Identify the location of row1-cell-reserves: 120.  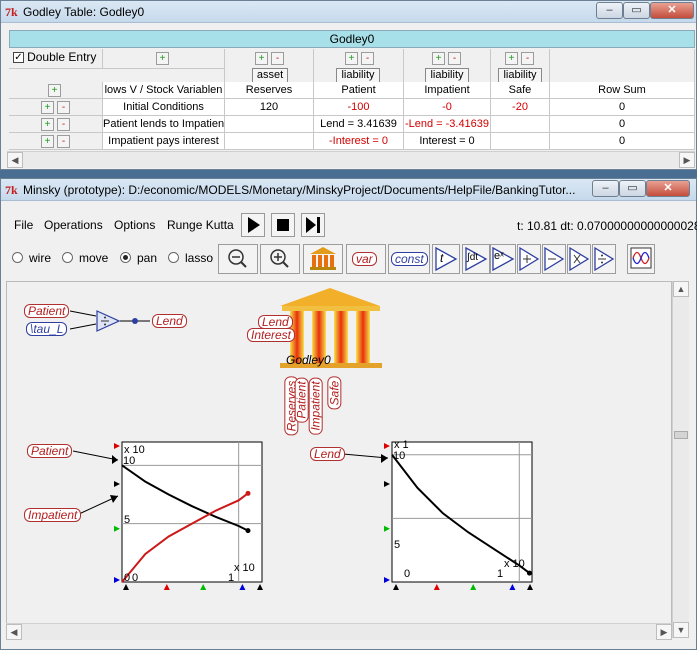
(269, 107).